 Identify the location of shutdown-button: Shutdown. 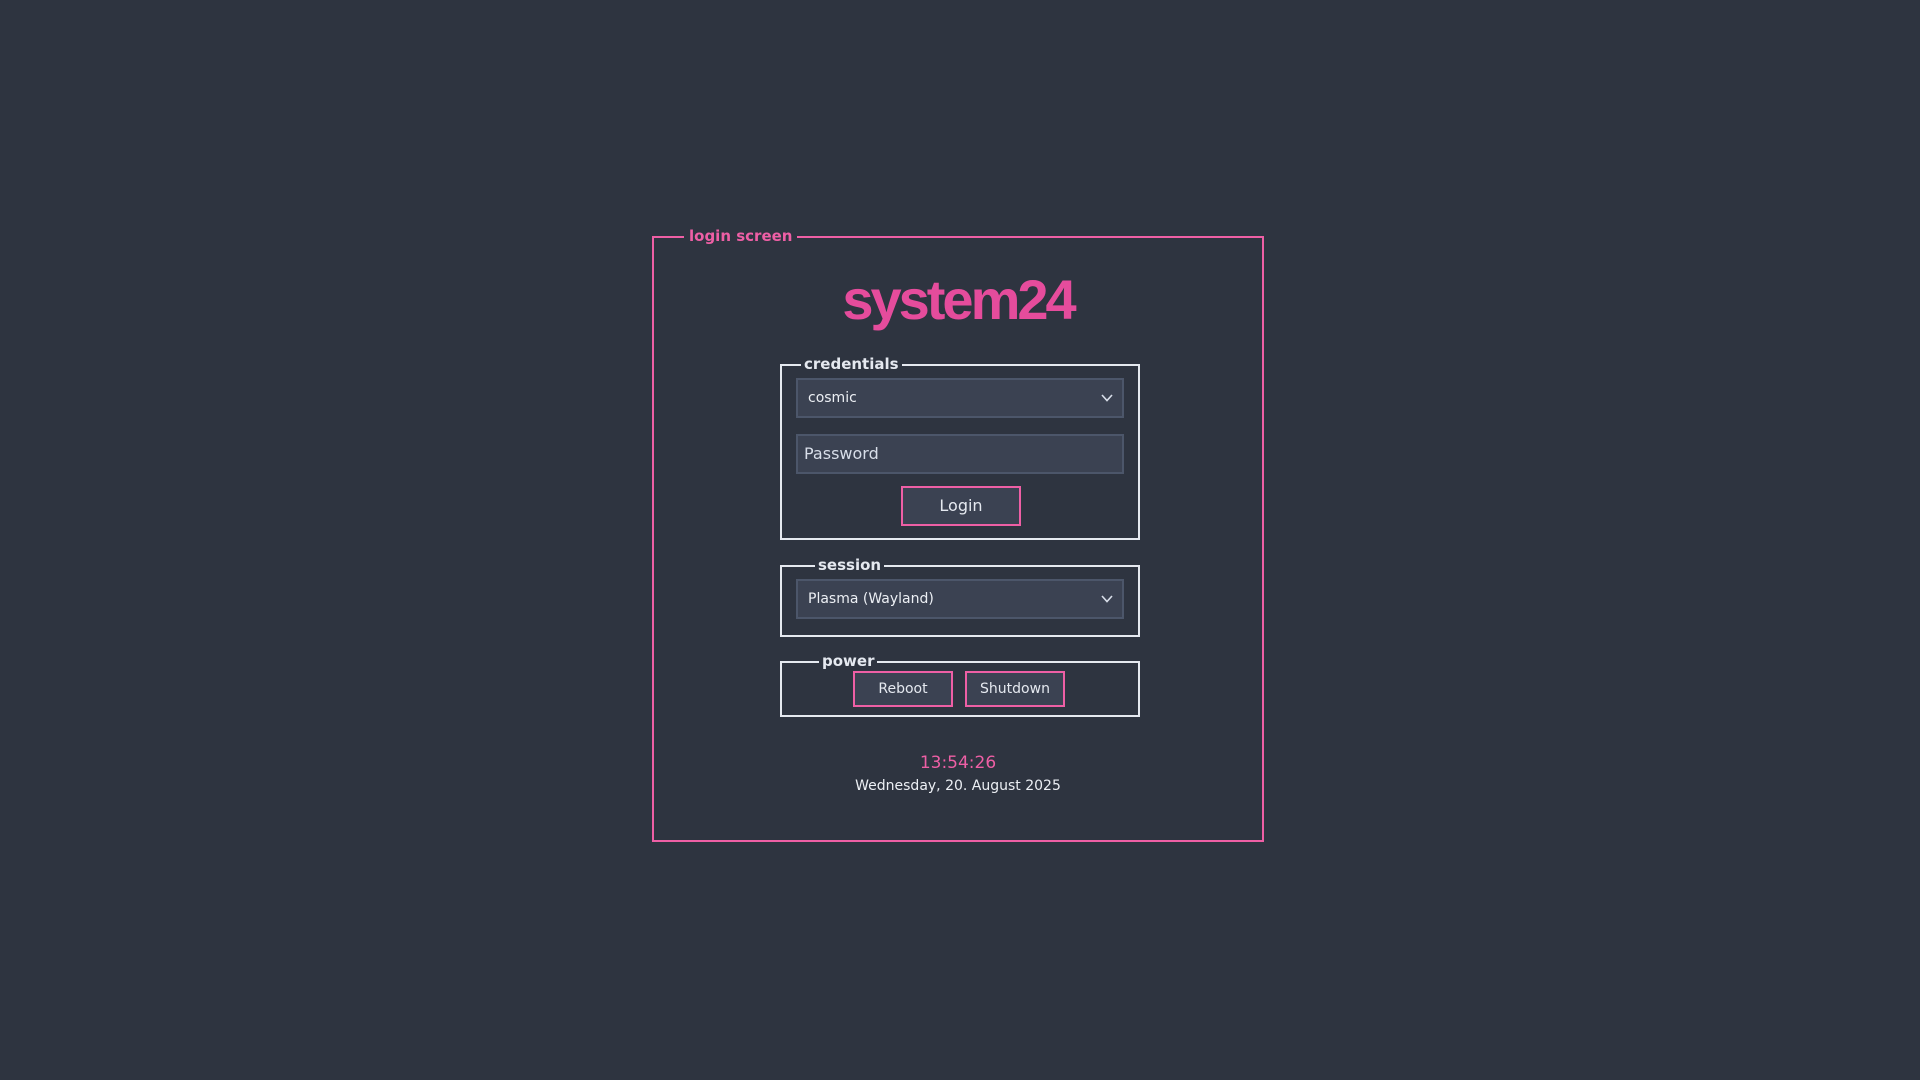
(1015, 689).